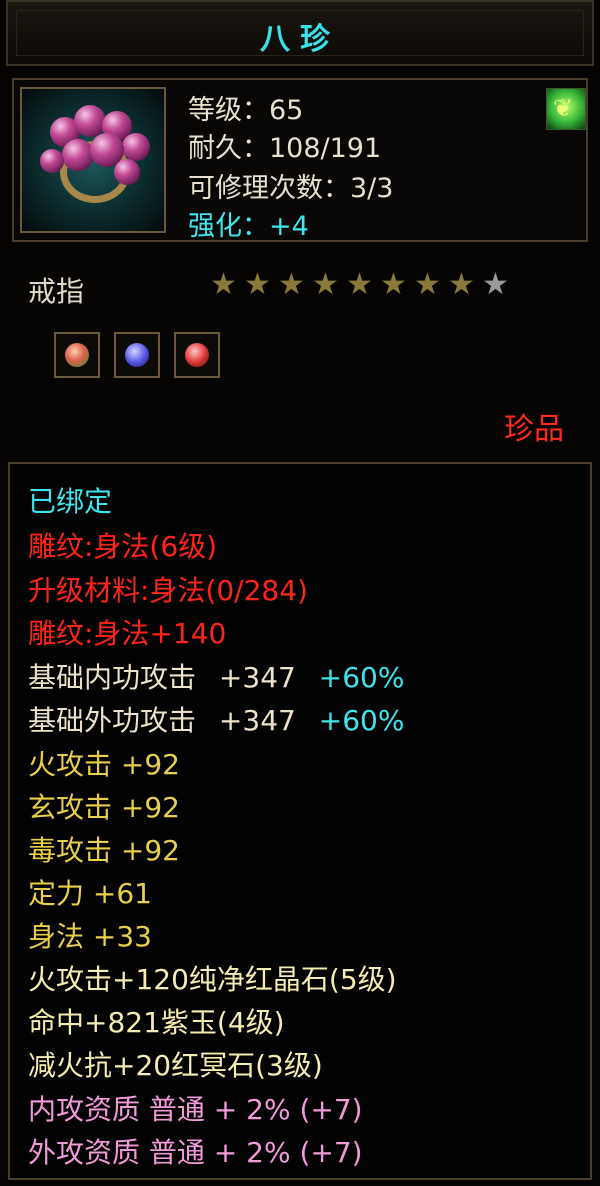 Image resolution: width=600 pixels, height=1186 pixels. I want to click on item-title: 八珍, so click(300, 39).